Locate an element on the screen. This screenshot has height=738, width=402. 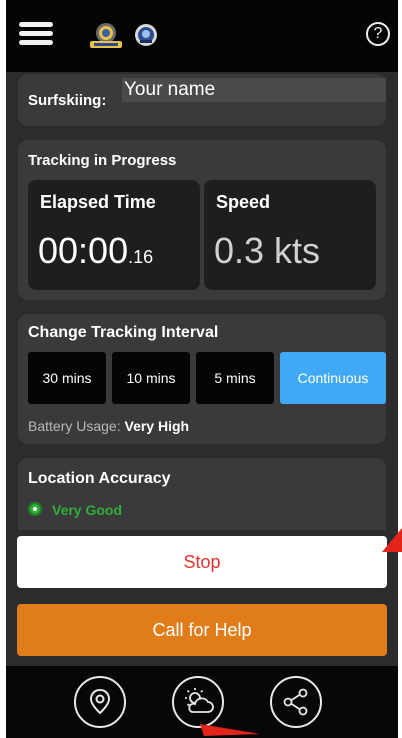
elapsed-time-value: 00:00.16 is located at coordinates (95, 251).